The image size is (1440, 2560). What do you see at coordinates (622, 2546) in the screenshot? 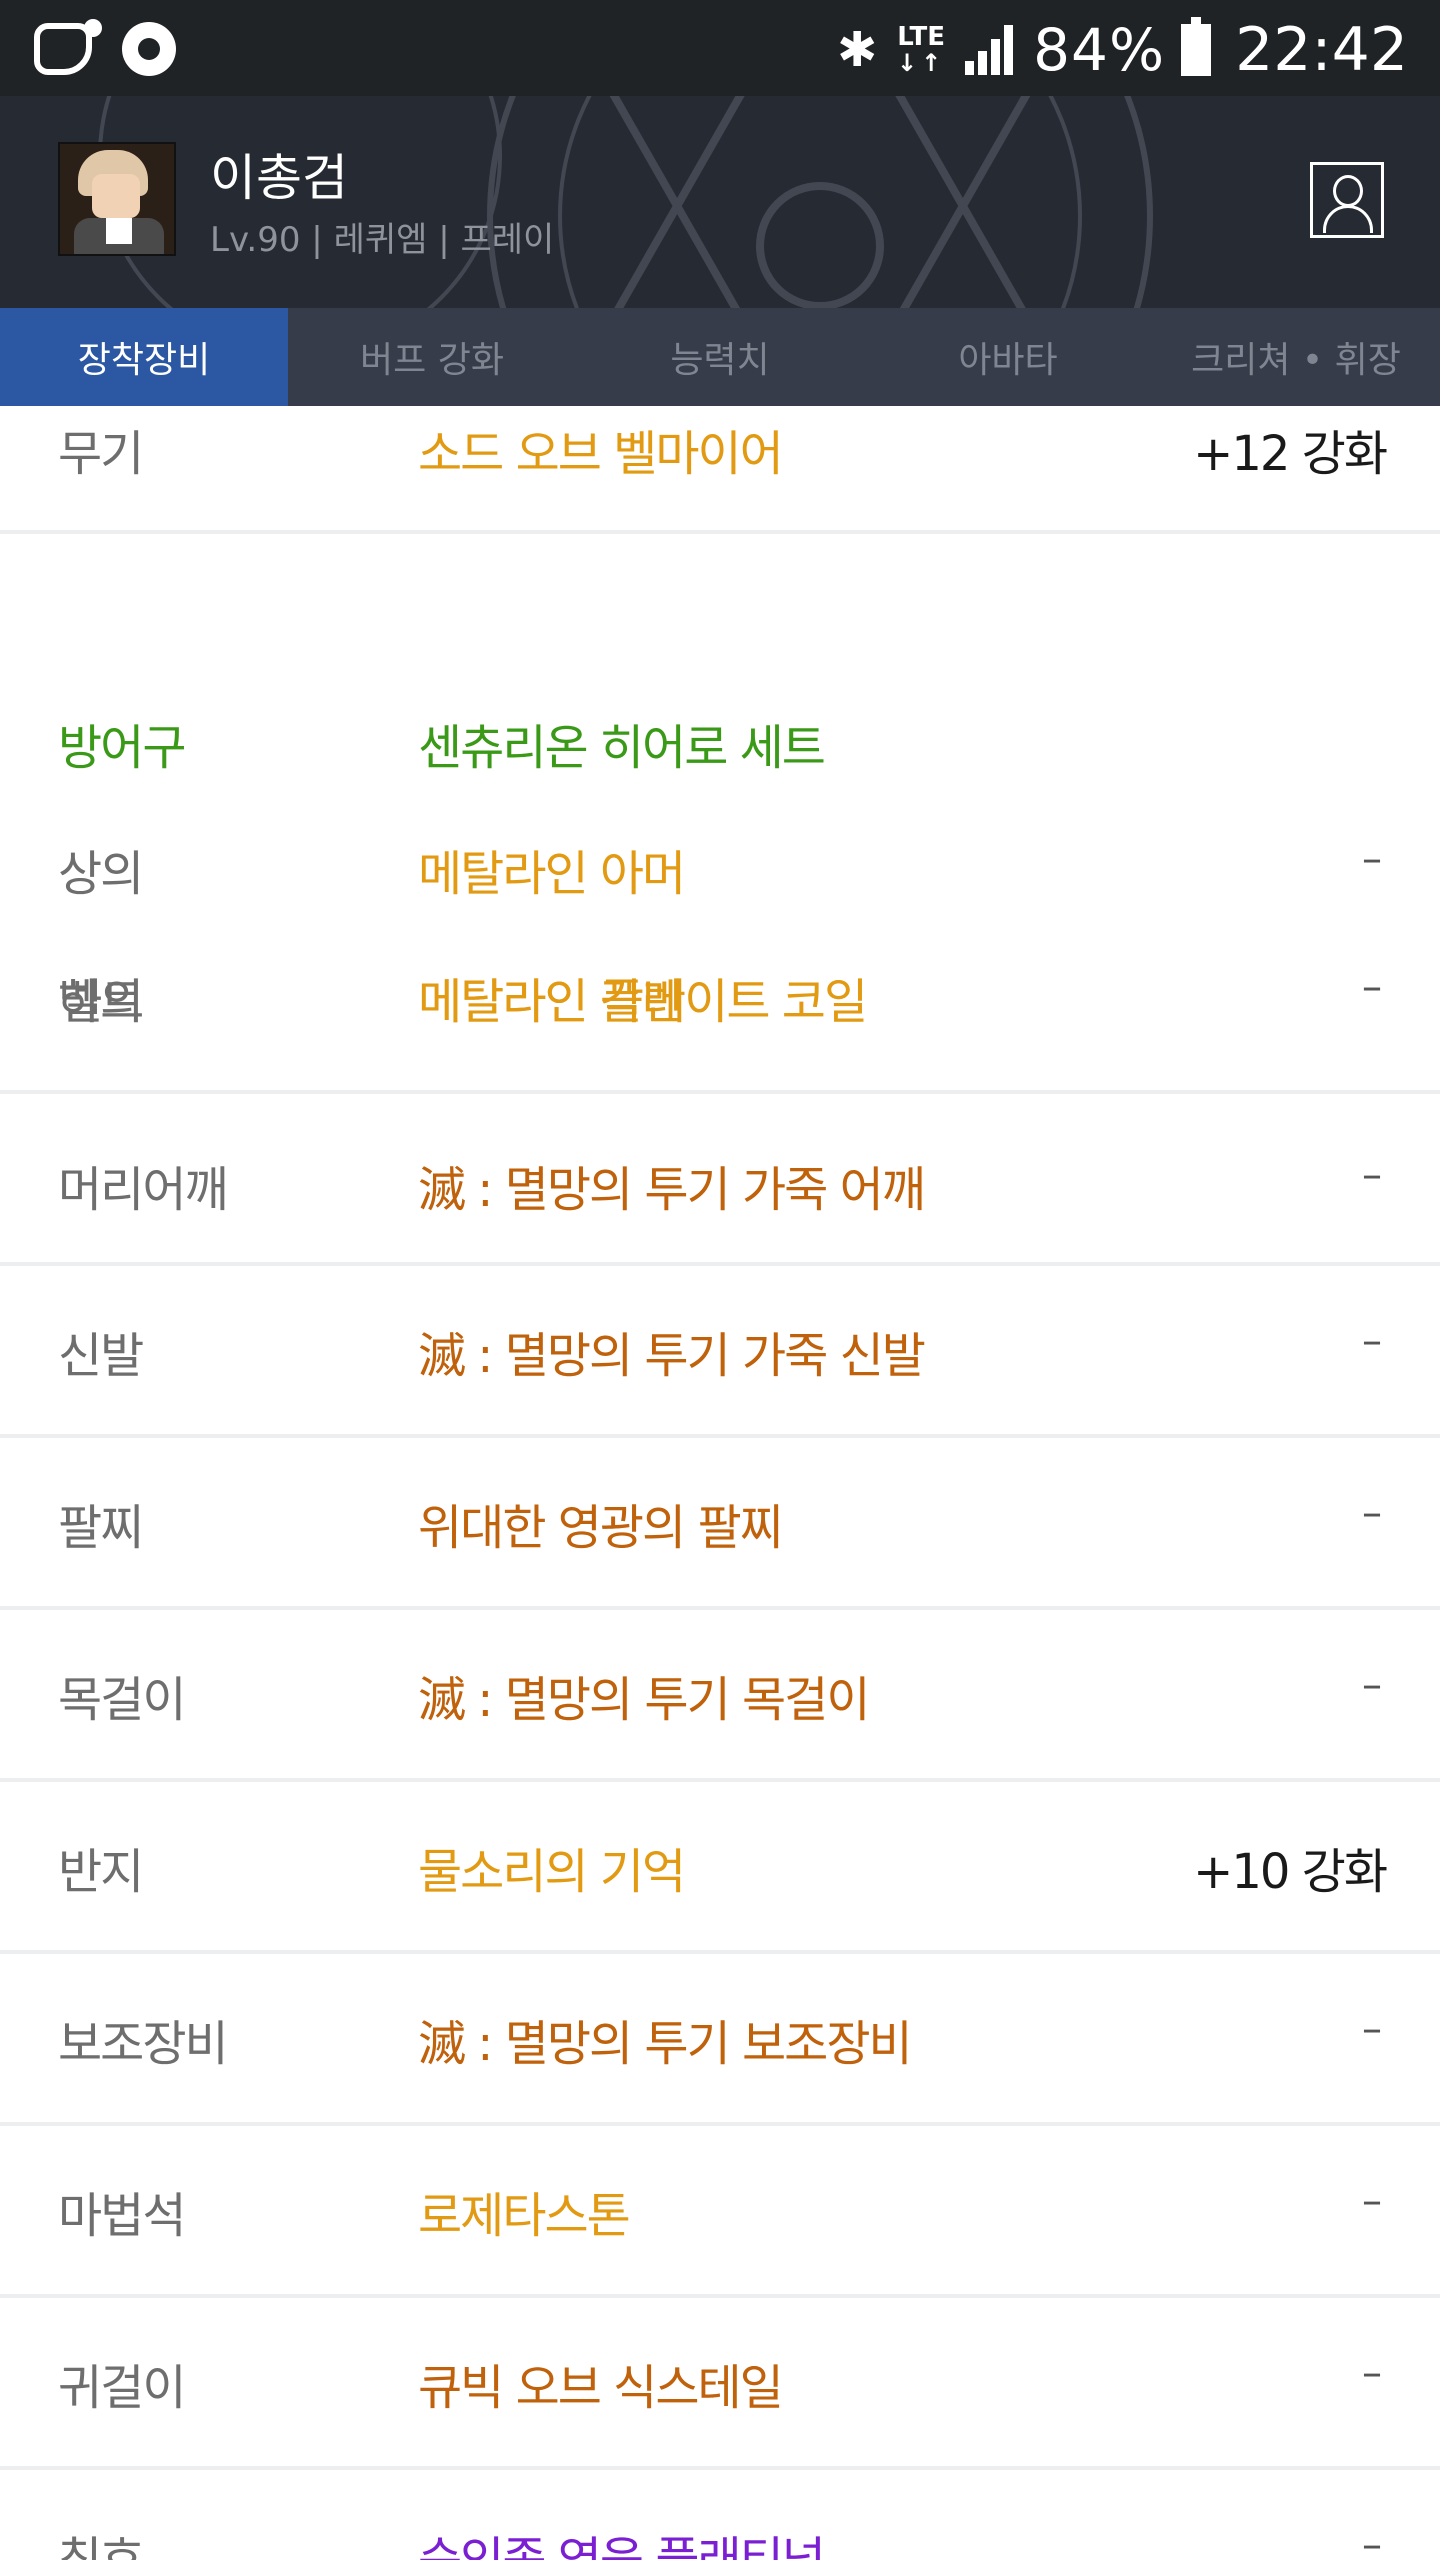
I see `item-name: 순인종 영웅 플래티넘` at bounding box center [622, 2546].